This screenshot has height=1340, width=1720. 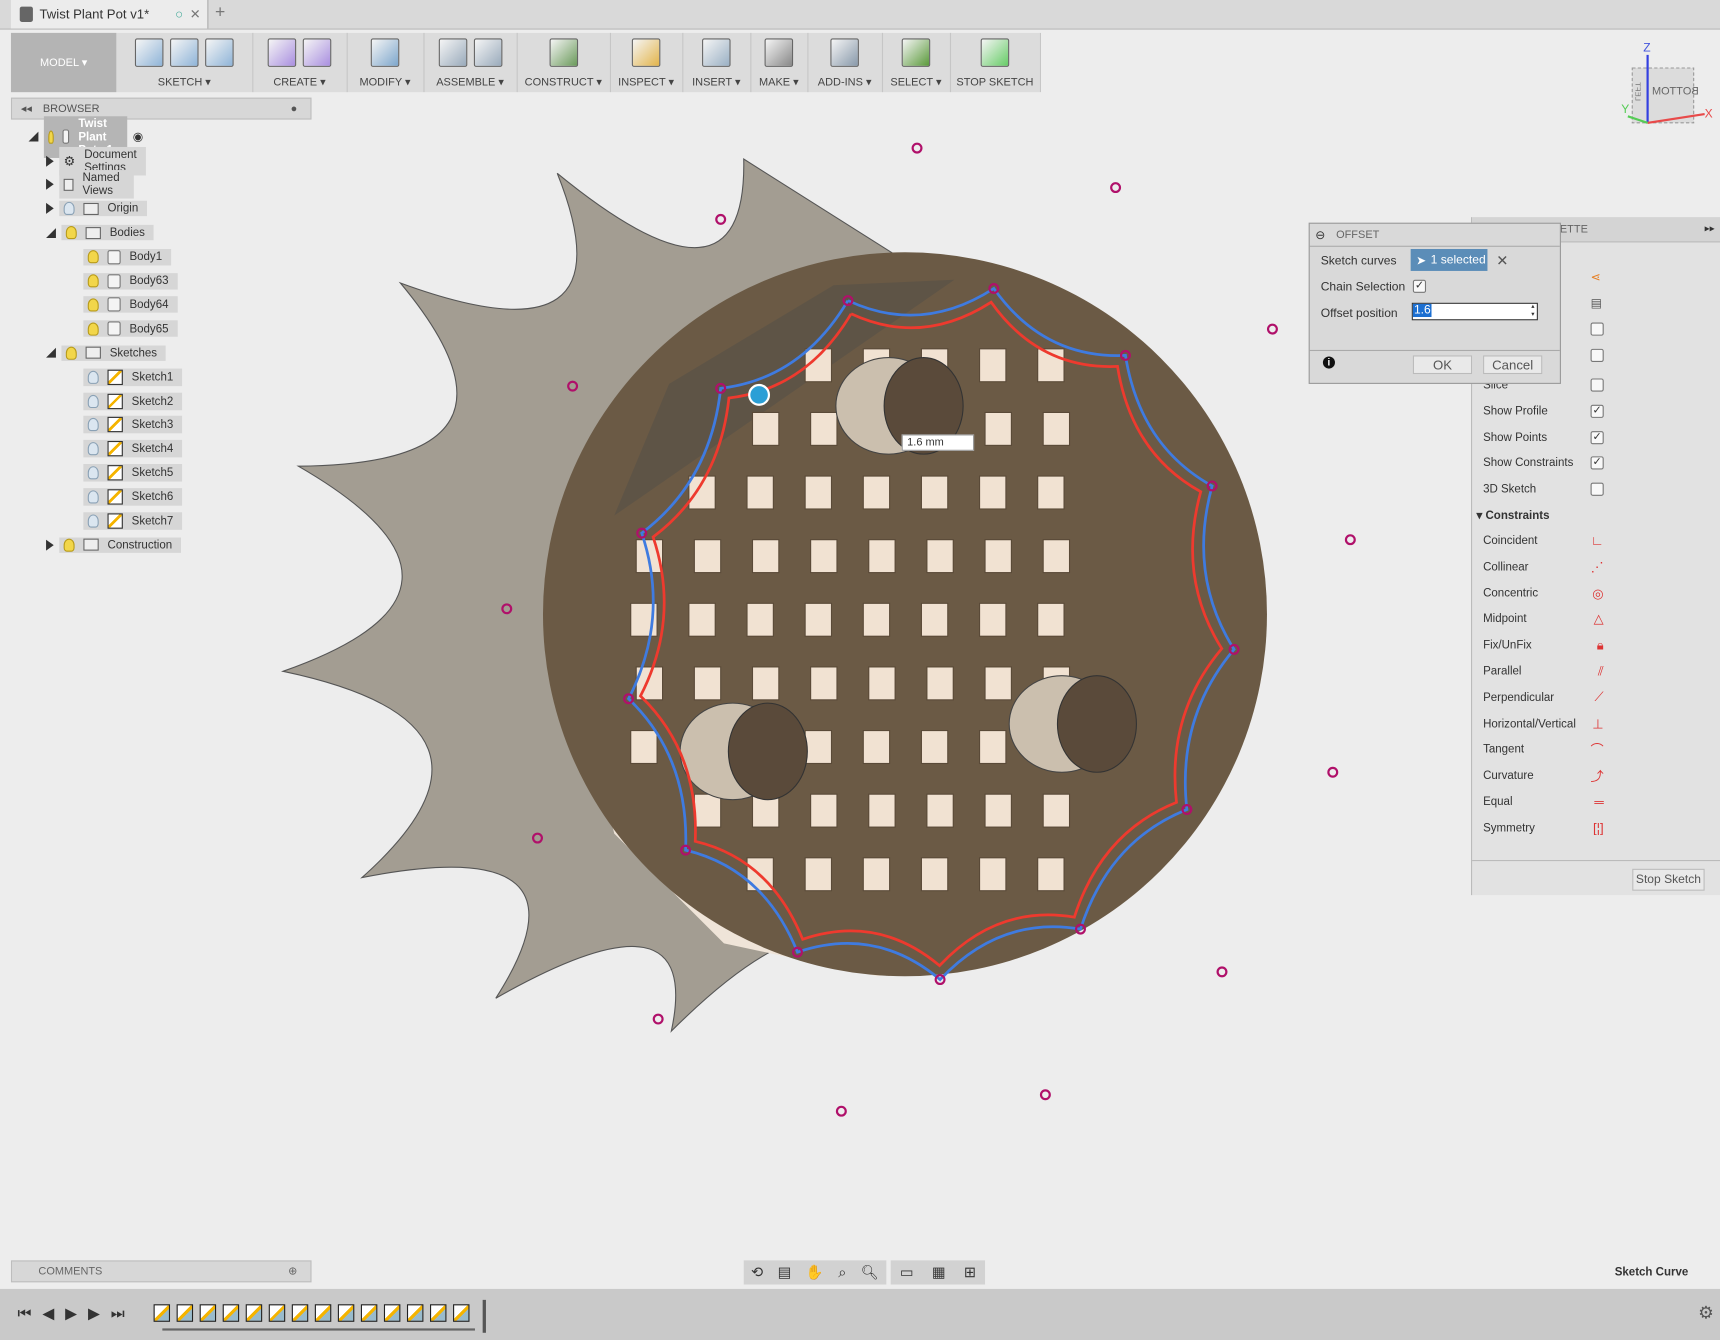 I want to click on toolbar-group-sketch: SKETCH ▾, so click(x=185, y=62).